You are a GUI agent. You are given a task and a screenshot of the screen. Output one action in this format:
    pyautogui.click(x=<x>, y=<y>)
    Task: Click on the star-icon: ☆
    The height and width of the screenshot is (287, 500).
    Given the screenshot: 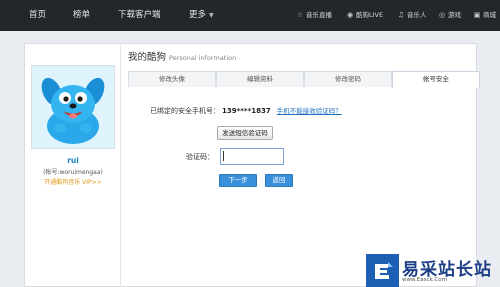 What is the action you would take?
    pyautogui.click(x=300, y=15)
    